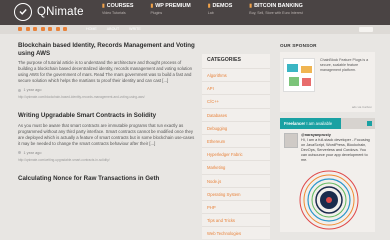 The width and height of the screenshot is (390, 240). What do you see at coordinates (369, 123) in the screenshot?
I see `arrow-icon` at bounding box center [369, 123].